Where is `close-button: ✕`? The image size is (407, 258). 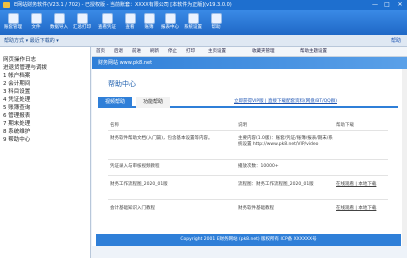 close-button: ✕ is located at coordinates (400, 5).